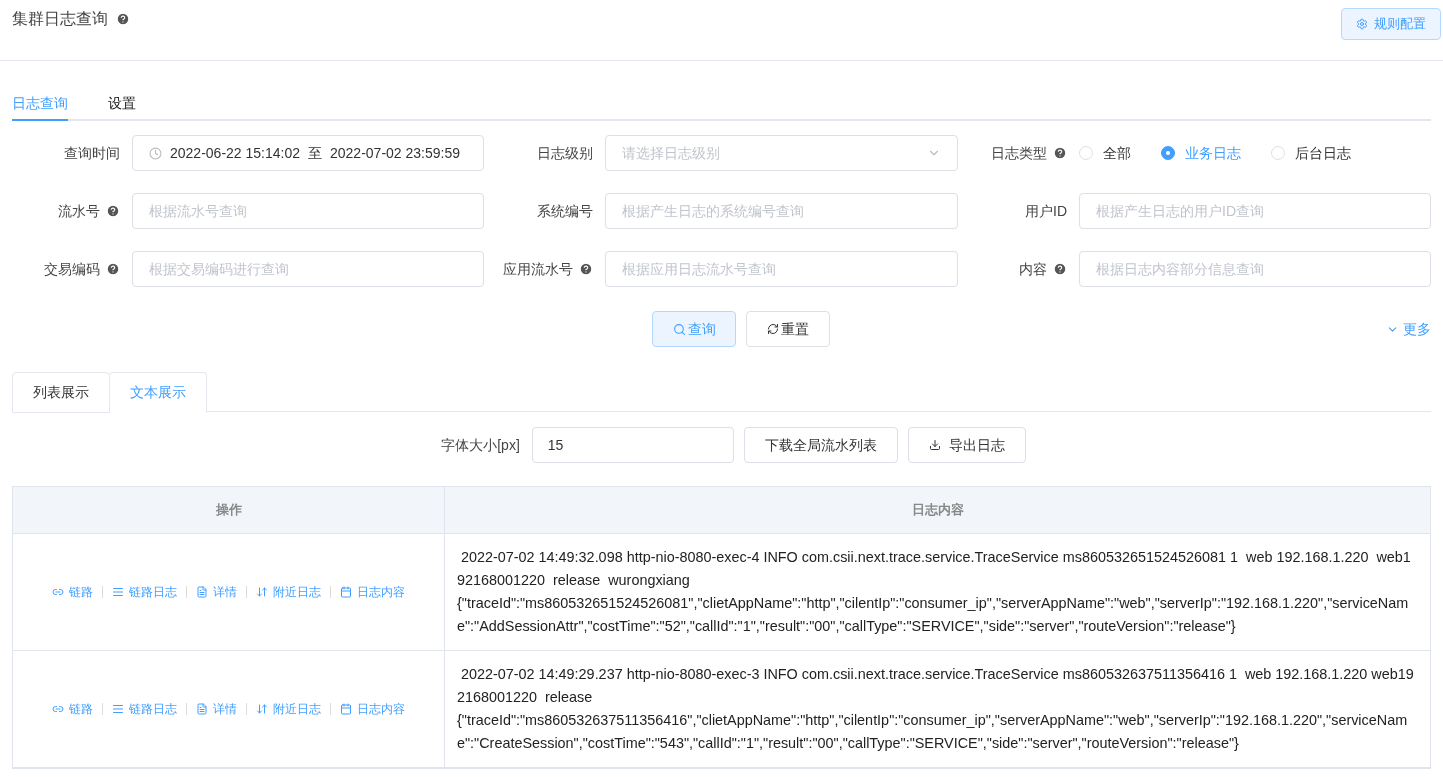  Describe the element at coordinates (1255, 211) in the screenshot. I see `input-field: 根据产生日志的用户ID查询` at that location.